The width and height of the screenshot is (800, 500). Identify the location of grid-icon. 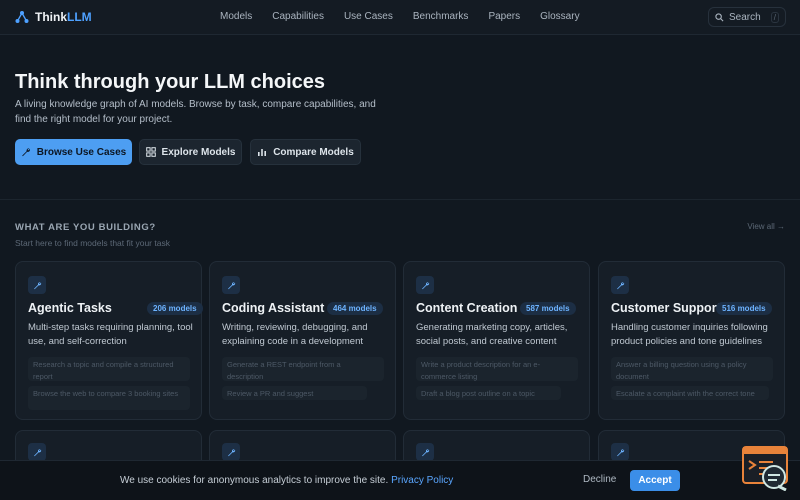
(150, 152).